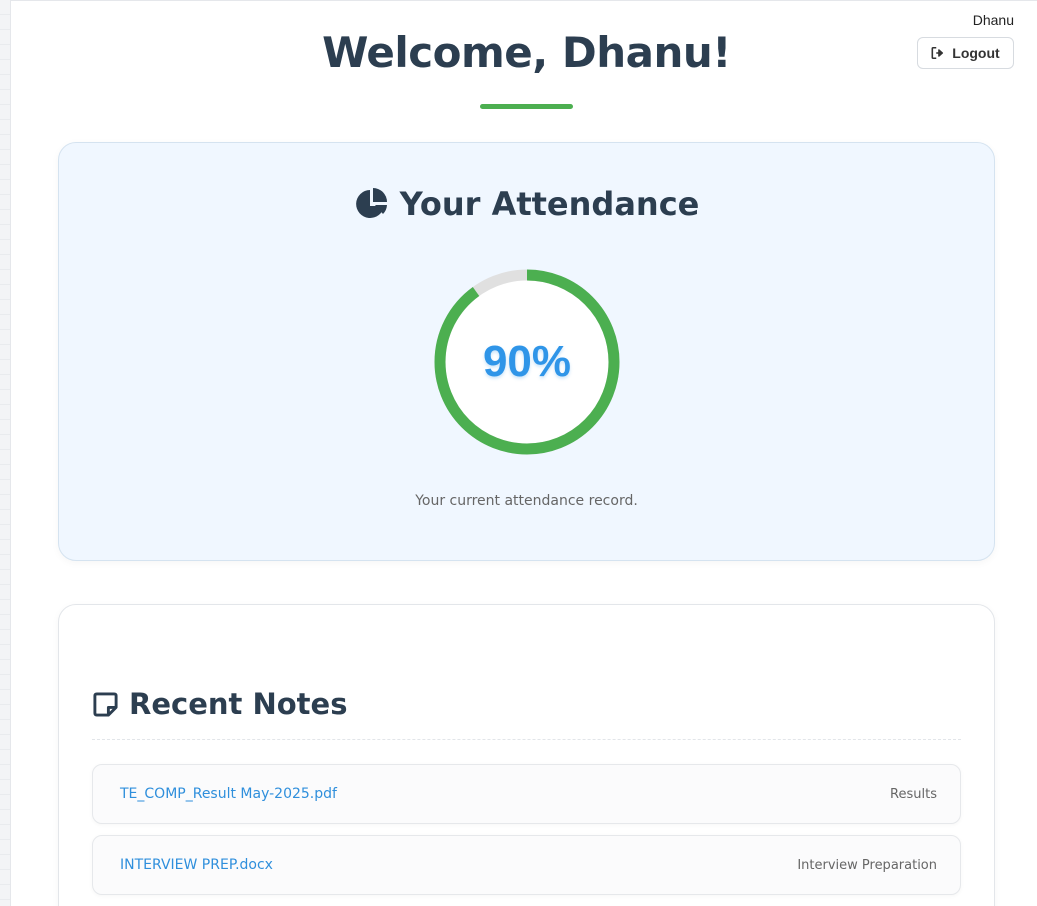 The image size is (1037, 906). I want to click on note-link: TE_COMP_Result May-2025.pdf, so click(228, 794).